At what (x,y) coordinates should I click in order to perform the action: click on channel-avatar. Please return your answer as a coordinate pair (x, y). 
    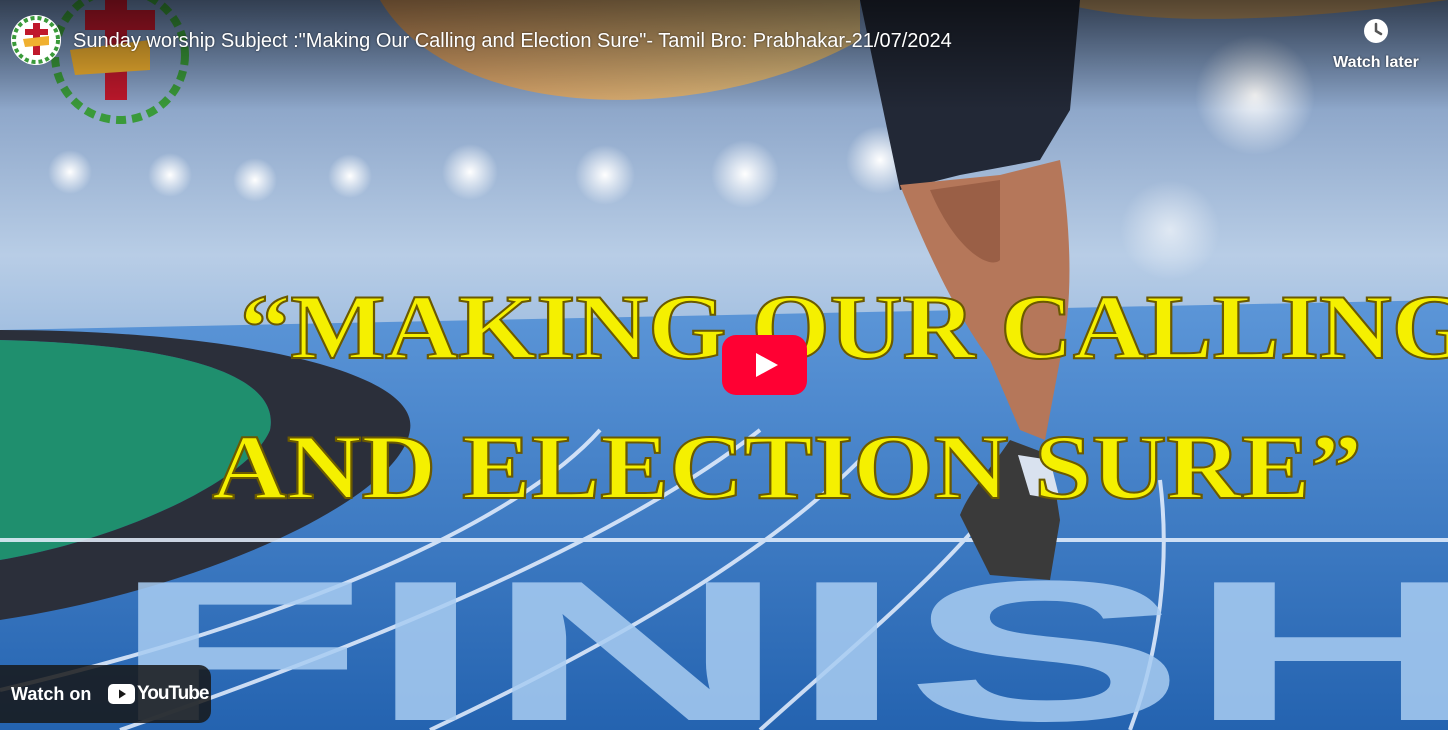
    Looking at the image, I should click on (36, 40).